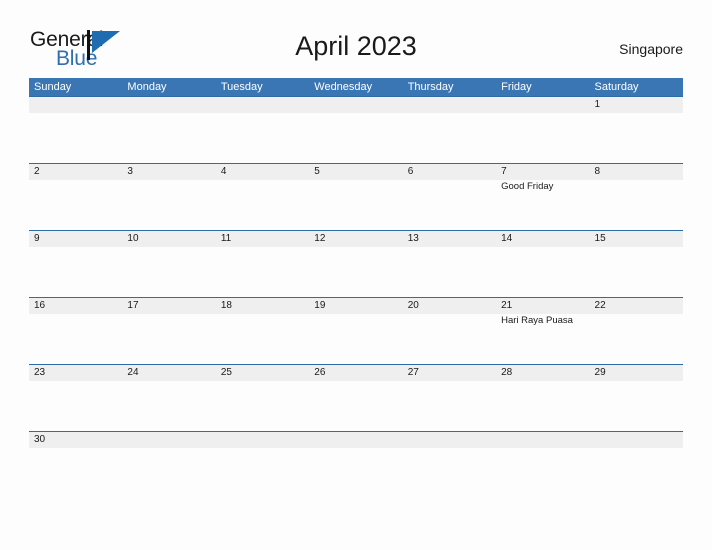 This screenshot has height=550, width=712. I want to click on locale-label: Singapore, so click(651, 49).